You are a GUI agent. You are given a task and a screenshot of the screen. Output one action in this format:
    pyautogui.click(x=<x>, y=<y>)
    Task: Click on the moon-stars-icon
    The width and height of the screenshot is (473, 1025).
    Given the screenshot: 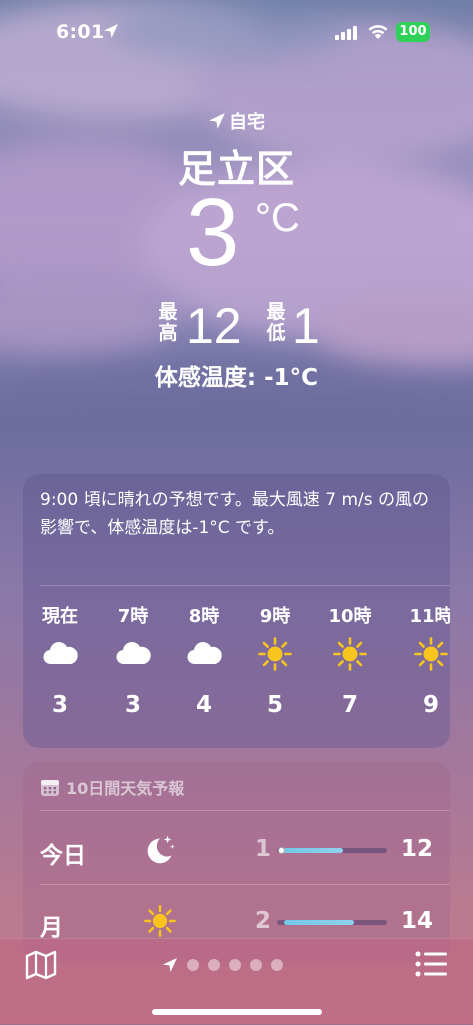 What is the action you would take?
    pyautogui.click(x=160, y=851)
    